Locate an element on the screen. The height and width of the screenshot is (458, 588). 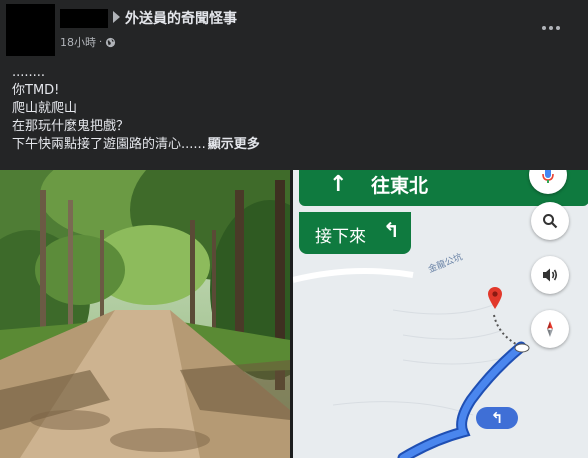
turn-left-icon: ↰ is located at coordinates (391, 230).